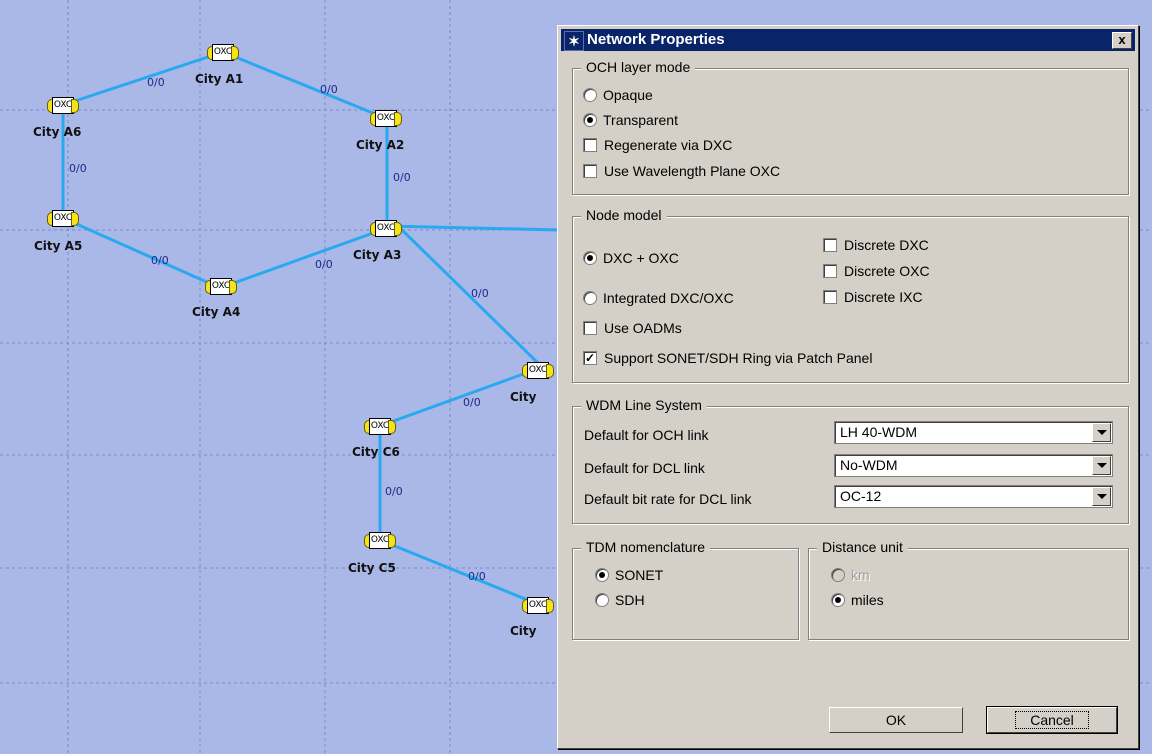  I want to click on node-city-a2: OXC, so click(386, 118).